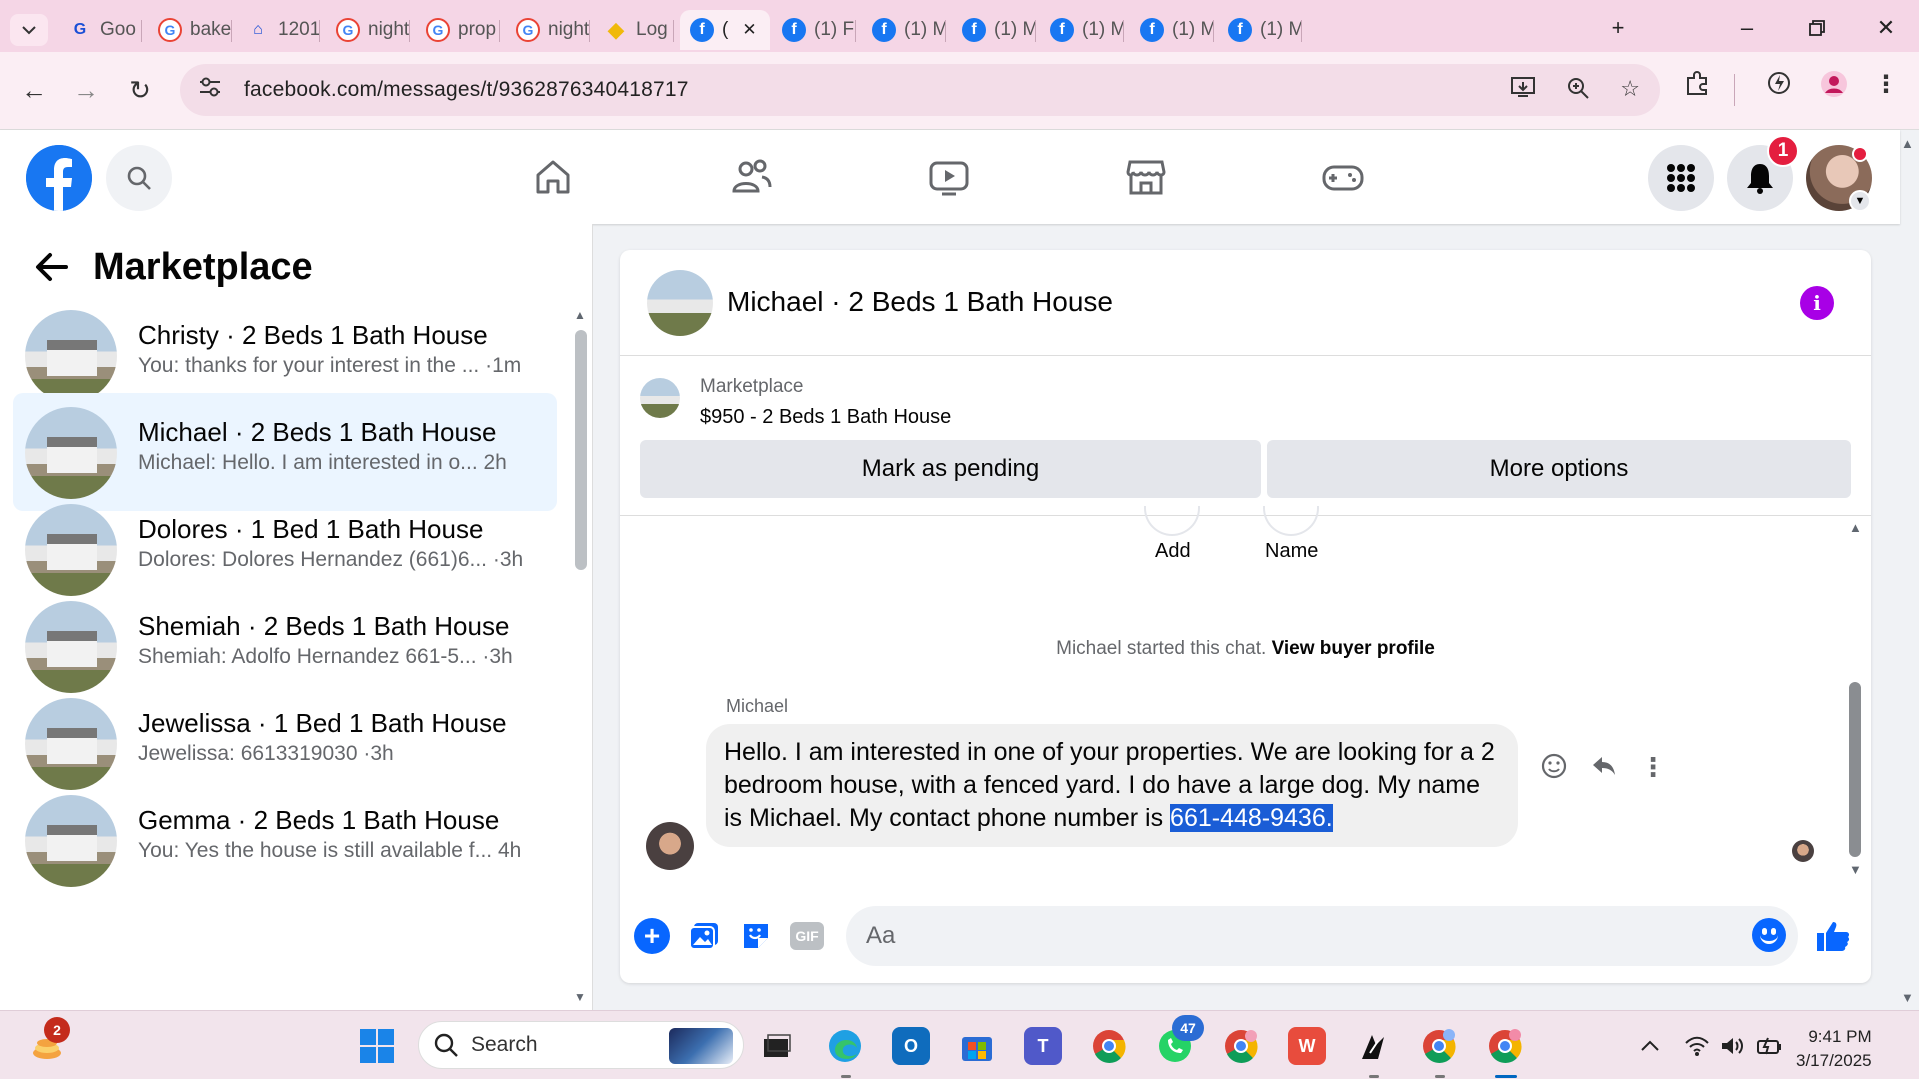 The image size is (1919, 1079). Describe the element at coordinates (1834, 87) in the screenshot. I see `profile-icon` at that location.